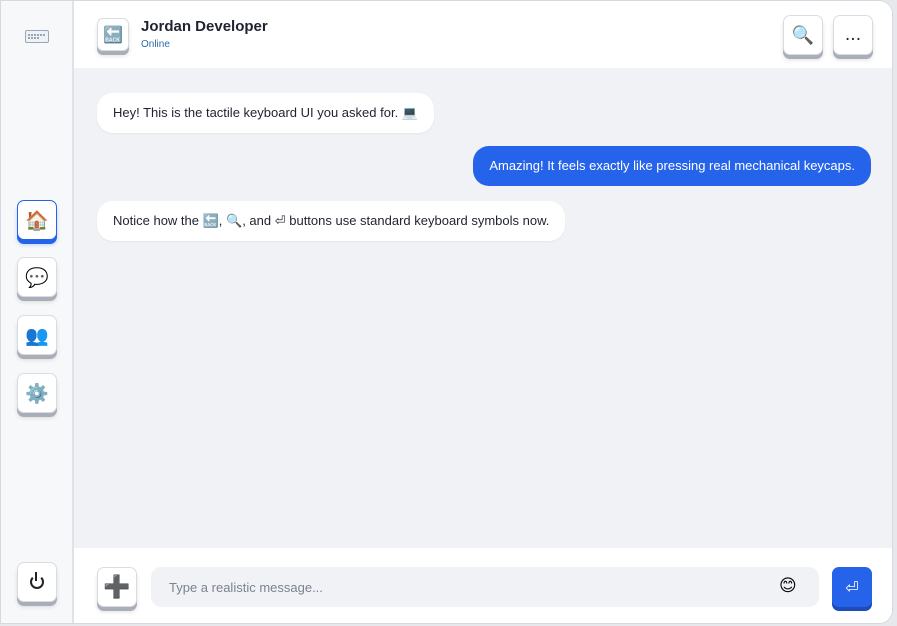 The image size is (897, 626). I want to click on message-composer: ➕ 😊 ⏎, so click(483, 585).